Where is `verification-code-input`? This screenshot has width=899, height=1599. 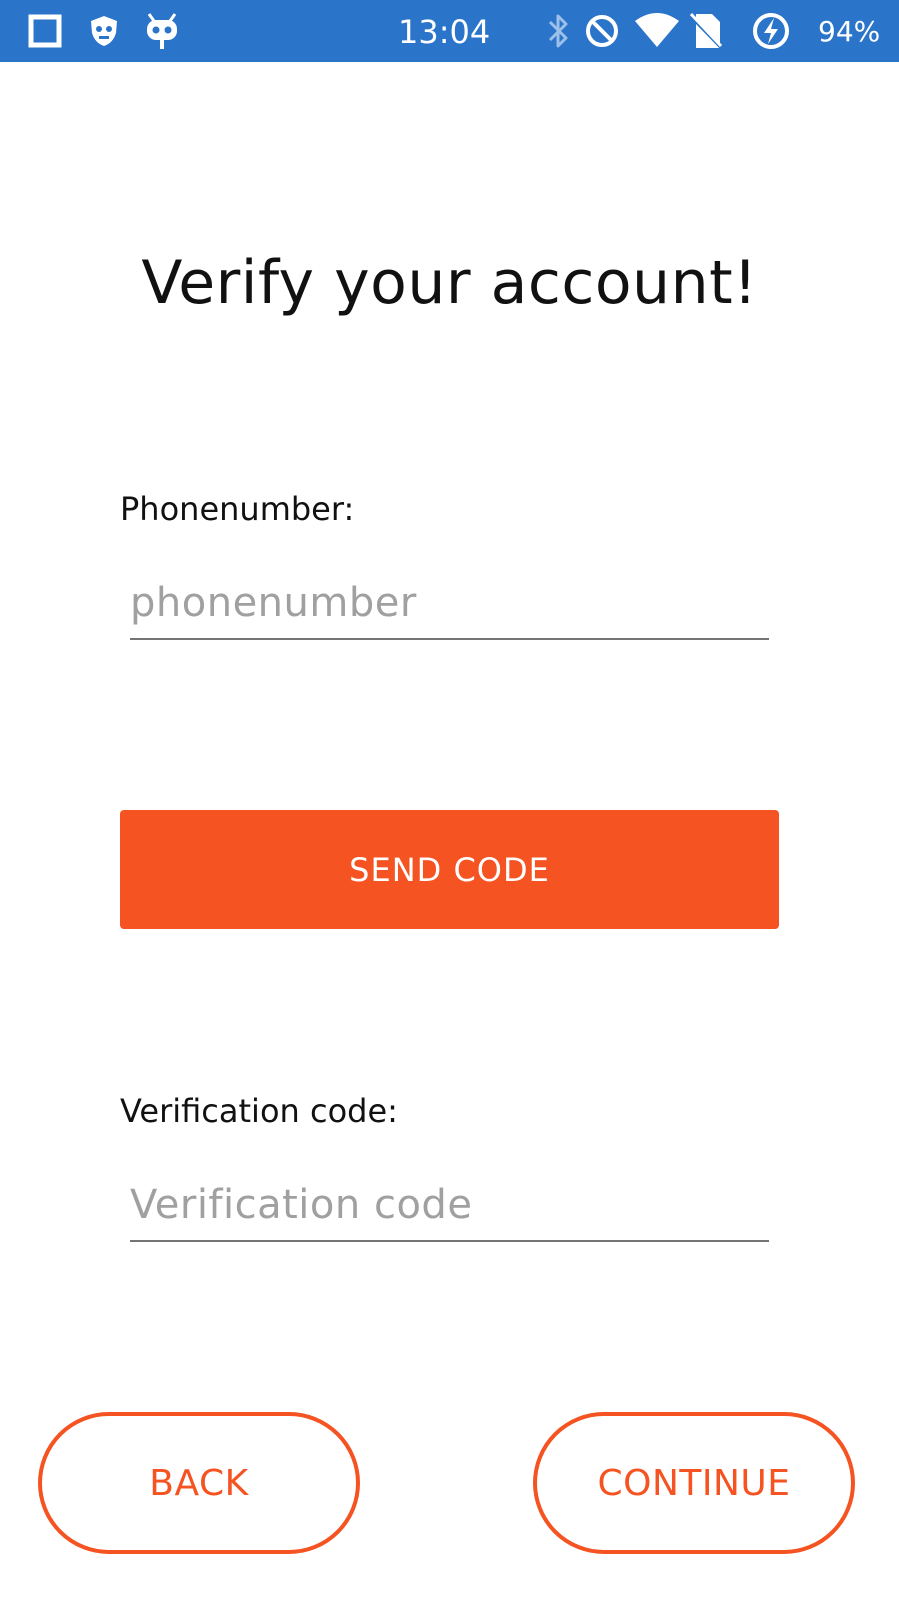 verification-code-input is located at coordinates (449, 1205).